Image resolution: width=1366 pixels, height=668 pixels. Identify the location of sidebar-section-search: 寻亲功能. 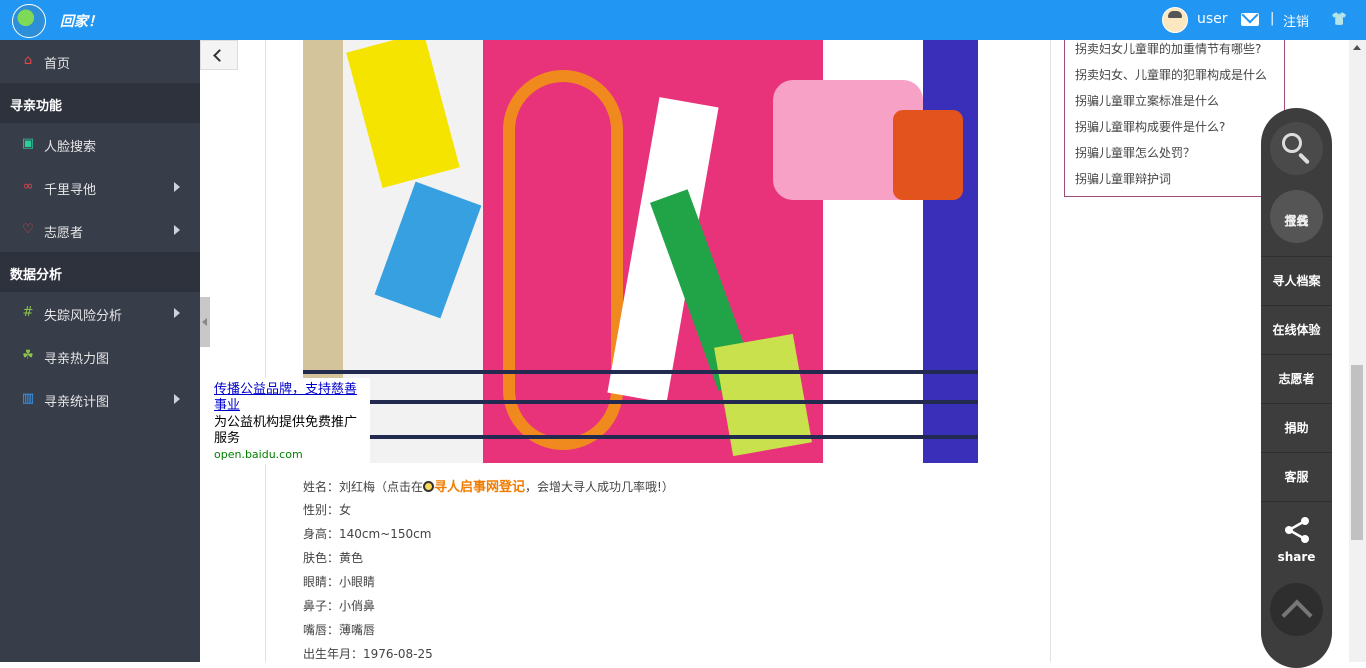
(100, 103).